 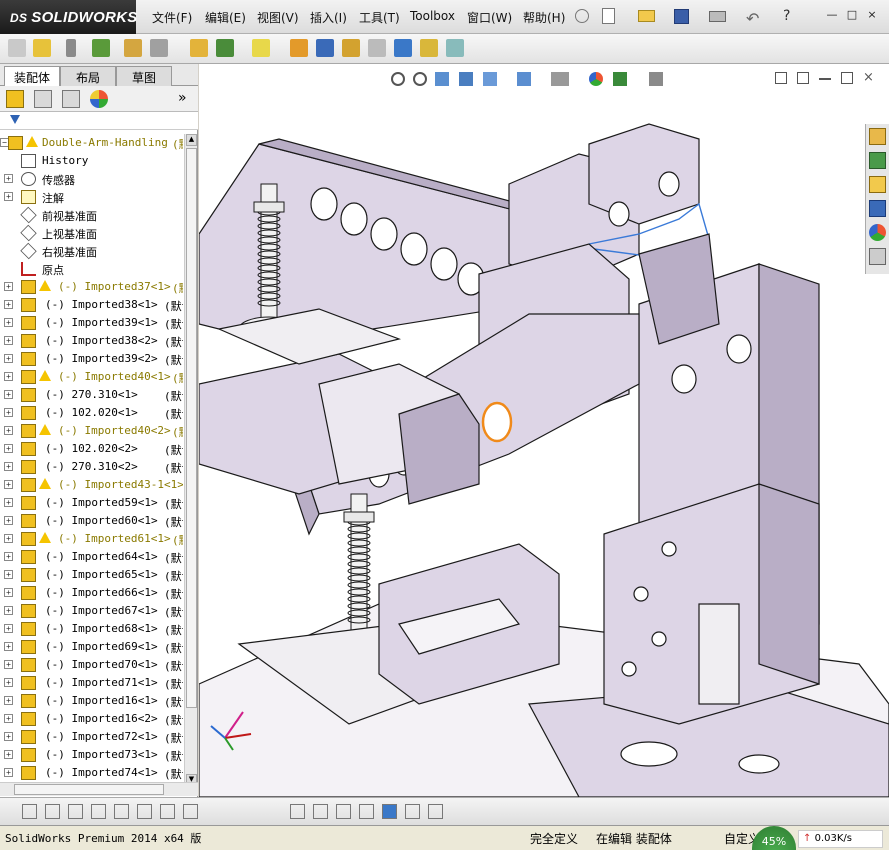 What do you see at coordinates (91, 467) in the screenshot?
I see `tree-item: + (-) 270.310<2> (默认<<默` at bounding box center [91, 467].